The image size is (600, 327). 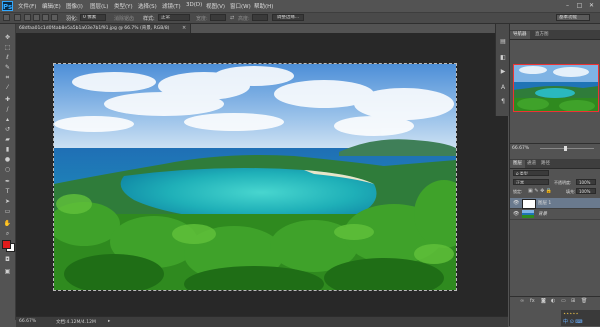 What do you see at coordinates (27, 6) in the screenshot?
I see `menu-file: 文件(F)` at bounding box center [27, 6].